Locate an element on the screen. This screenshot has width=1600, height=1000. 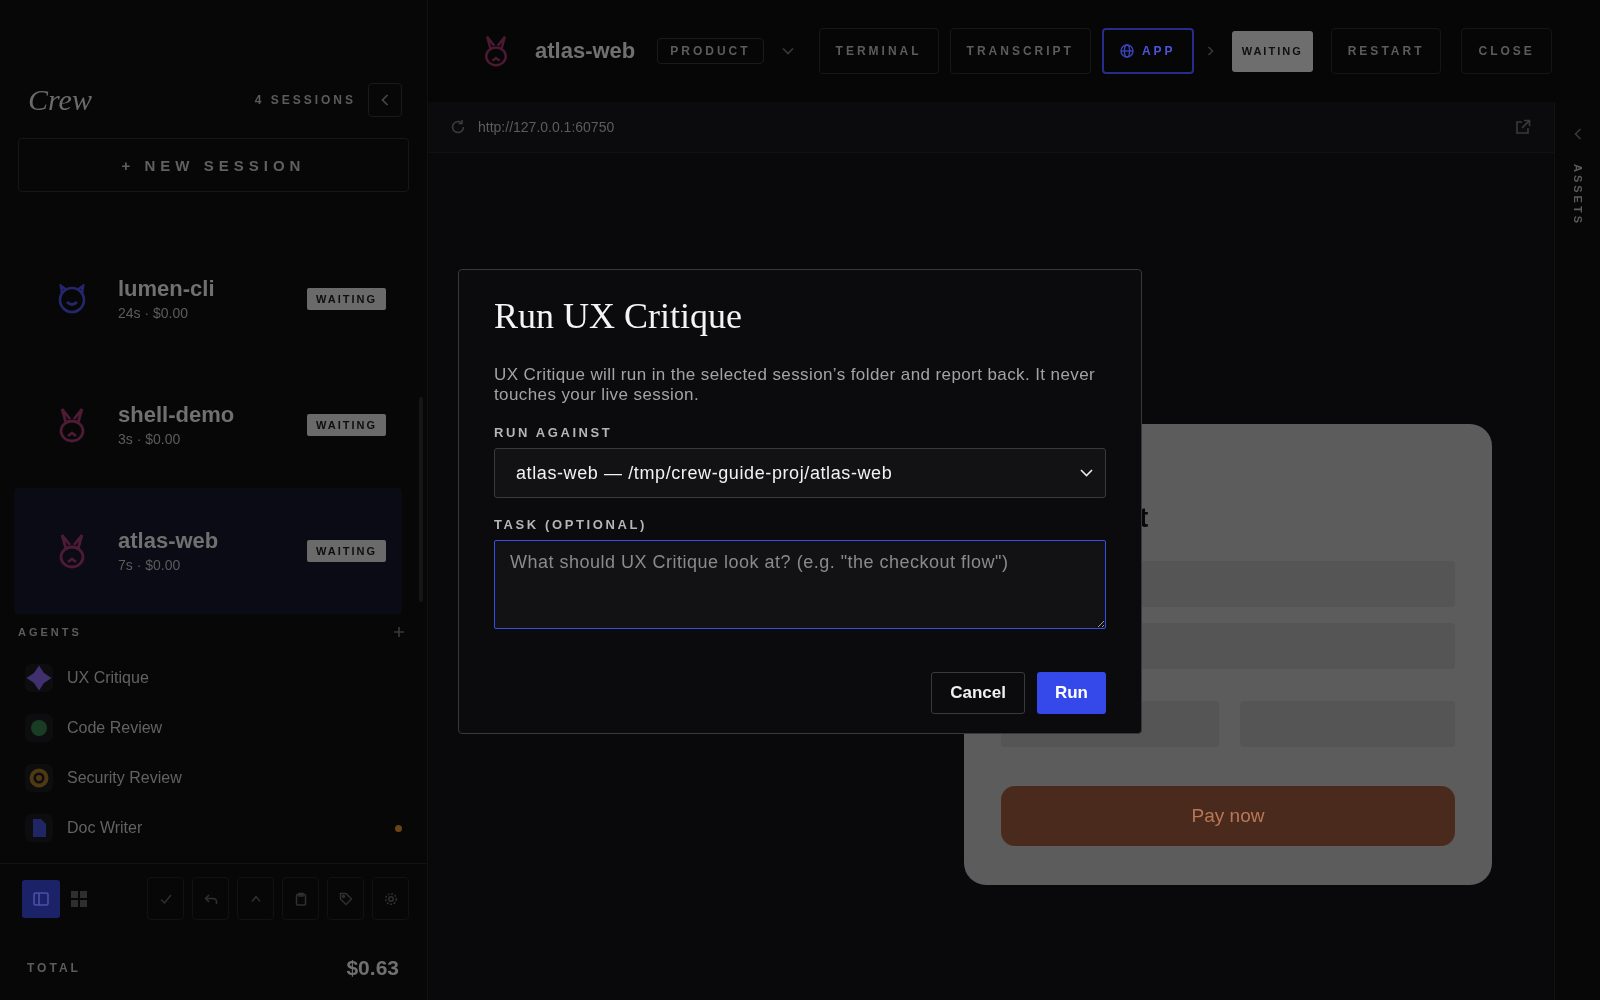
chevron-right-icon is located at coordinates (1210, 51).